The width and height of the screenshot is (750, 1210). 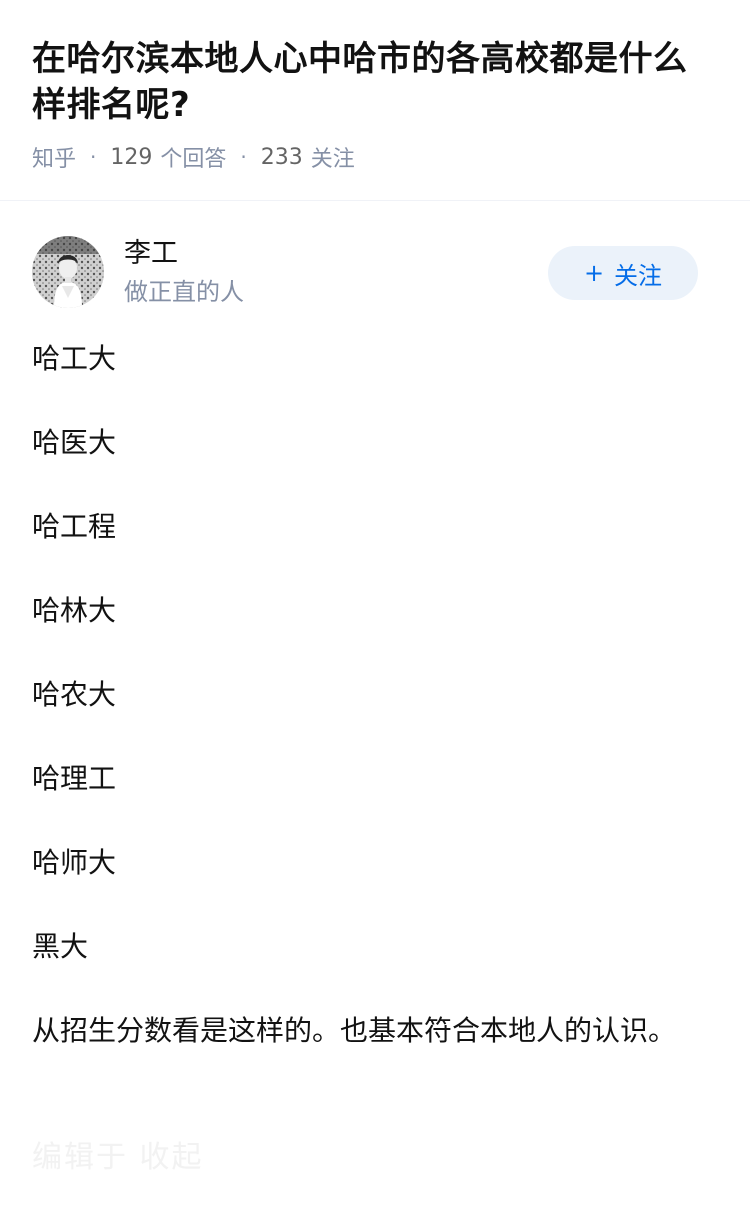 I want to click on answer-paragraph: 哈工程, so click(x=74, y=526).